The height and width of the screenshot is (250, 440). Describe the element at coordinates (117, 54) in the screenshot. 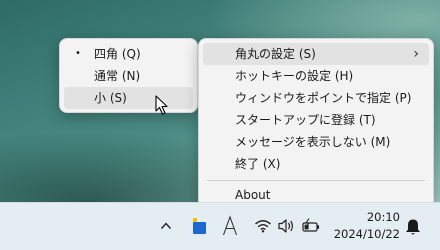

I see `menu-item-label: 四角 (Q)` at that location.